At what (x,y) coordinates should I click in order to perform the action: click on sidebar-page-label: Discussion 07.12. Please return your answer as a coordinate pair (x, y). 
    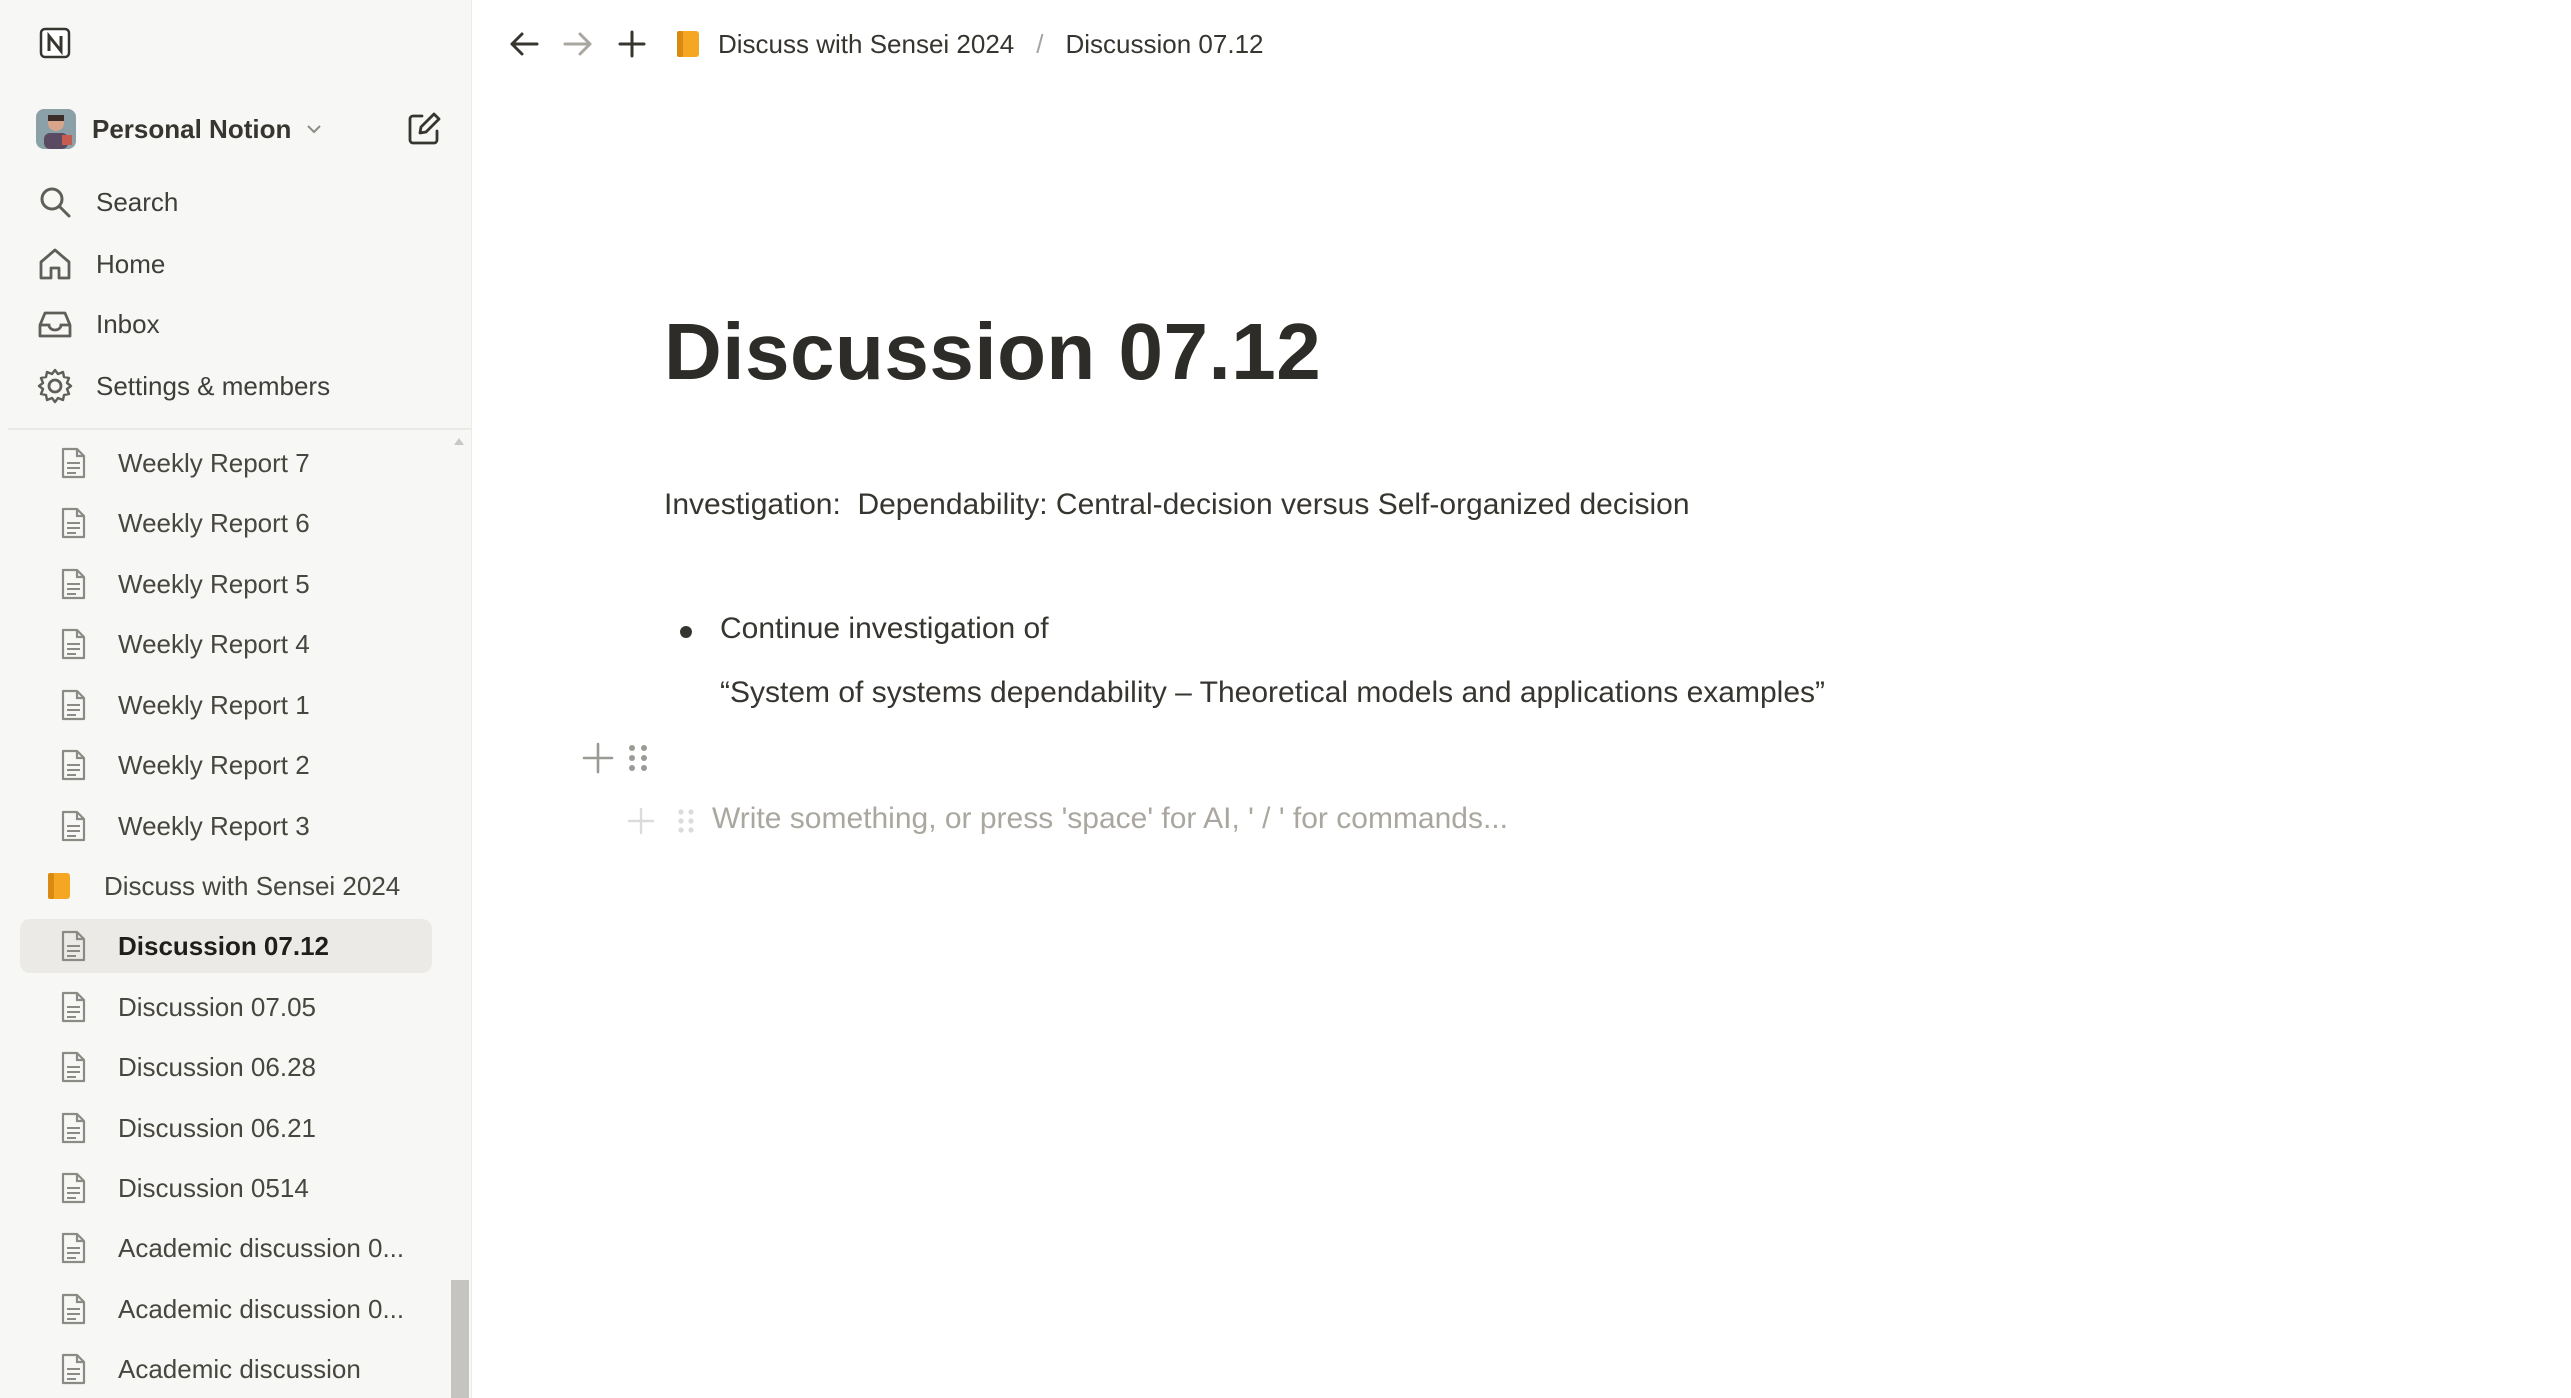
    Looking at the image, I should click on (223, 945).